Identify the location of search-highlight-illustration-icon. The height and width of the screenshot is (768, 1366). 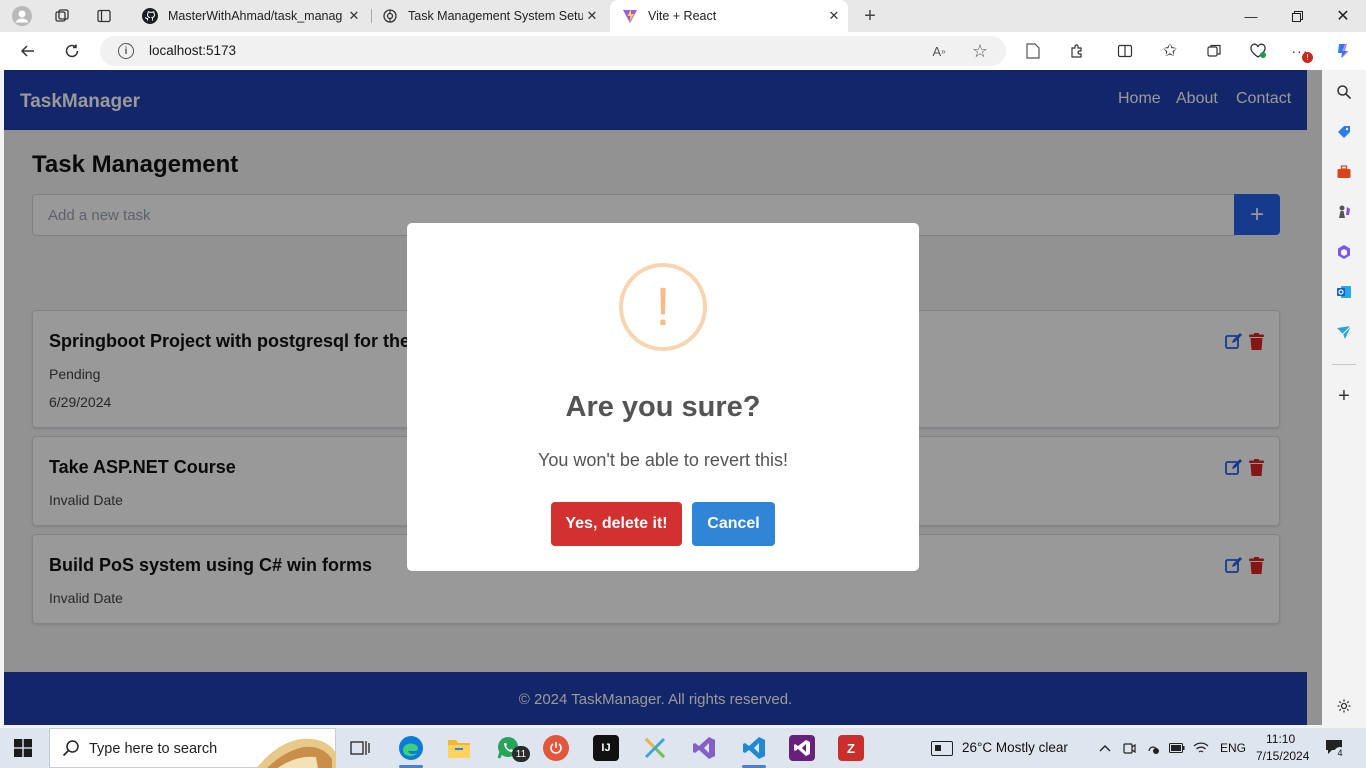
(296, 753).